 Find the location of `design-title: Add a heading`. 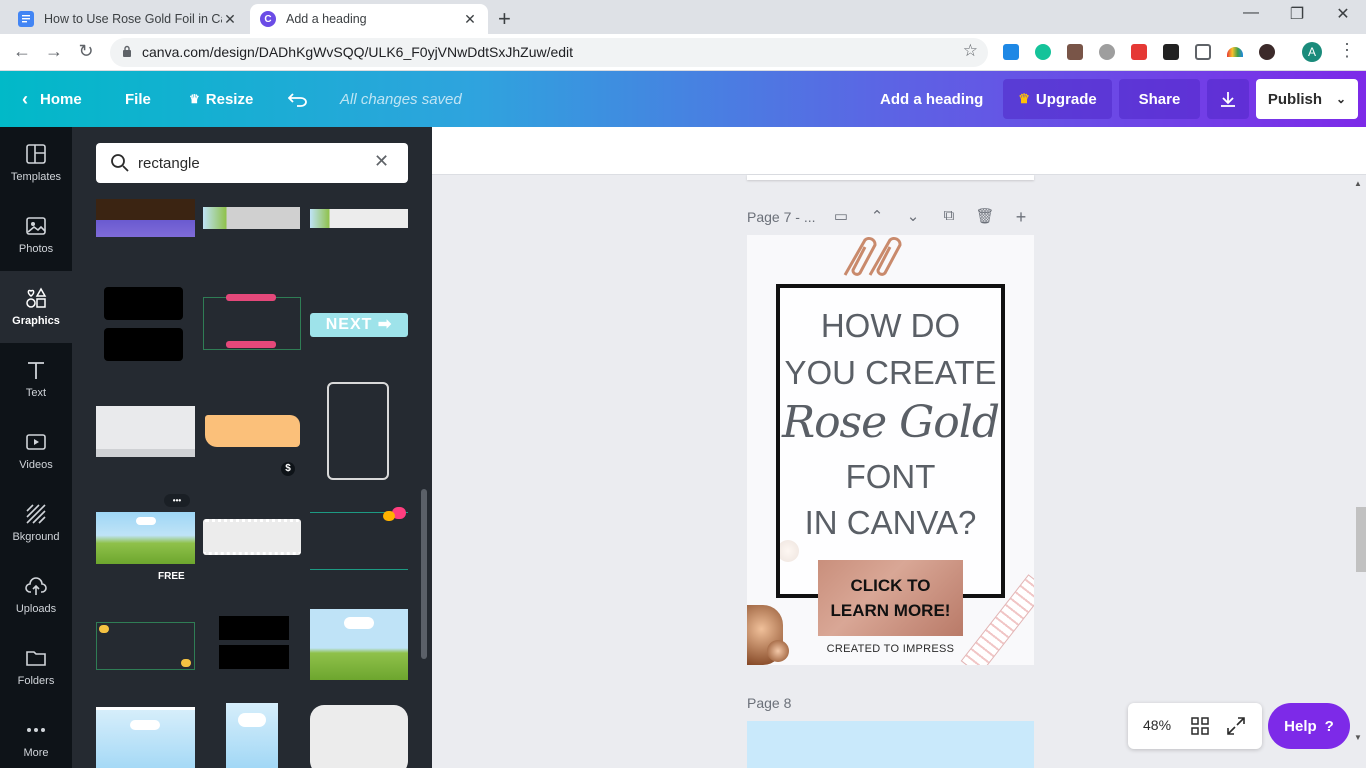

design-title: Add a heading is located at coordinates (931, 99).